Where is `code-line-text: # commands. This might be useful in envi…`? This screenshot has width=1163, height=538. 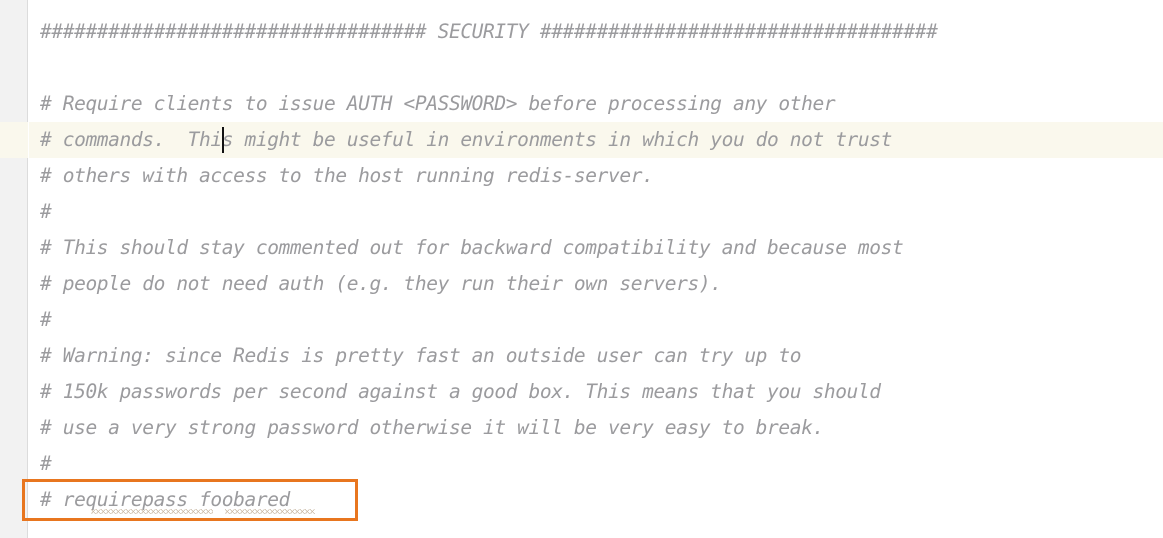
code-line-text: # commands. This might be useful in envi… is located at coordinates (466, 139).